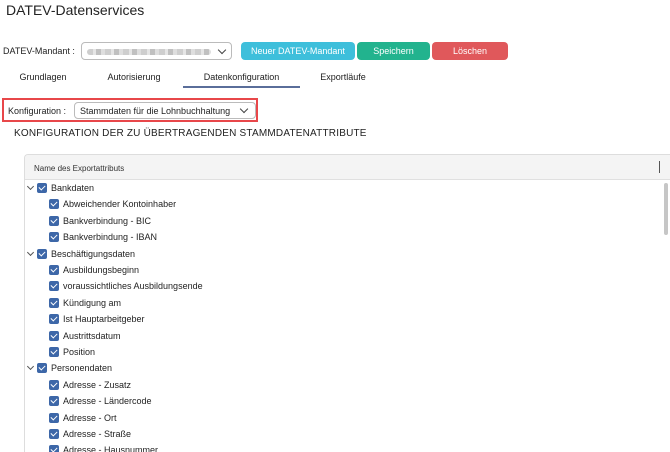 This screenshot has width=670, height=452. I want to click on tab-exportlaeufe: Exportläufe, so click(343, 78).